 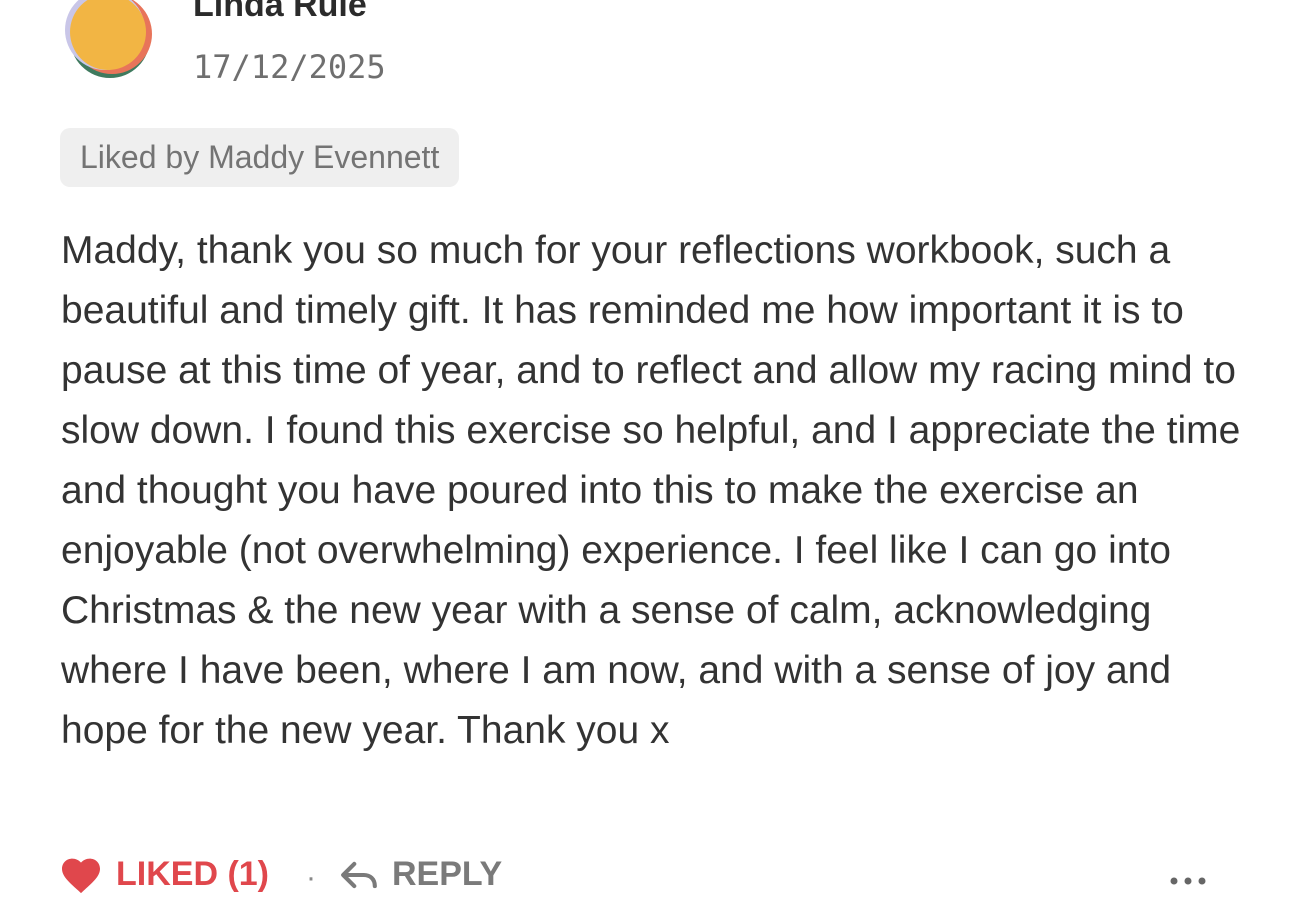 What do you see at coordinates (1188, 876) in the screenshot?
I see `more-options-button` at bounding box center [1188, 876].